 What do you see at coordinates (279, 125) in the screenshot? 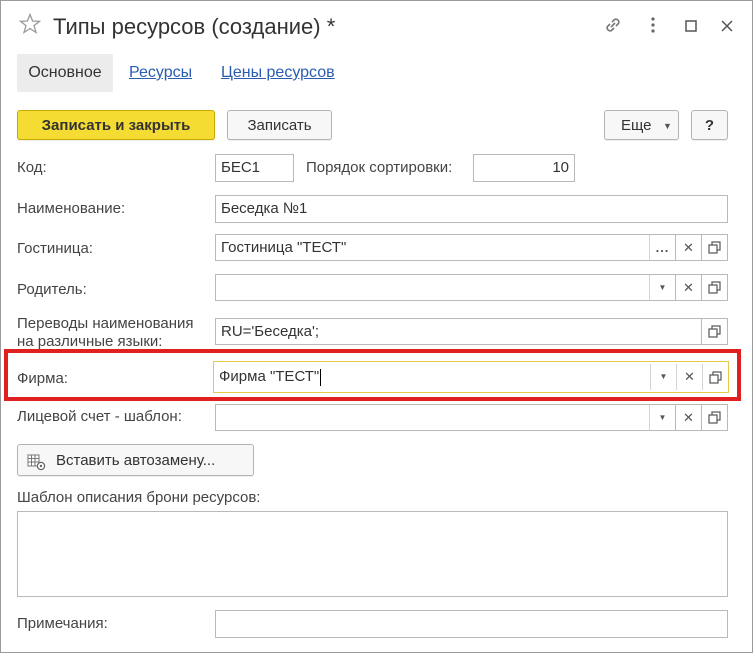
I see `save-button: Записать` at bounding box center [279, 125].